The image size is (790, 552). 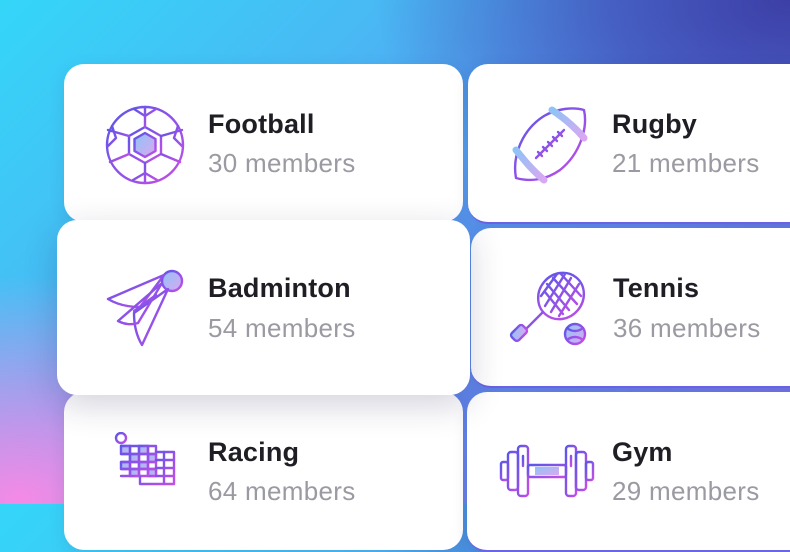 I want to click on group-name: Rugby, so click(x=654, y=124).